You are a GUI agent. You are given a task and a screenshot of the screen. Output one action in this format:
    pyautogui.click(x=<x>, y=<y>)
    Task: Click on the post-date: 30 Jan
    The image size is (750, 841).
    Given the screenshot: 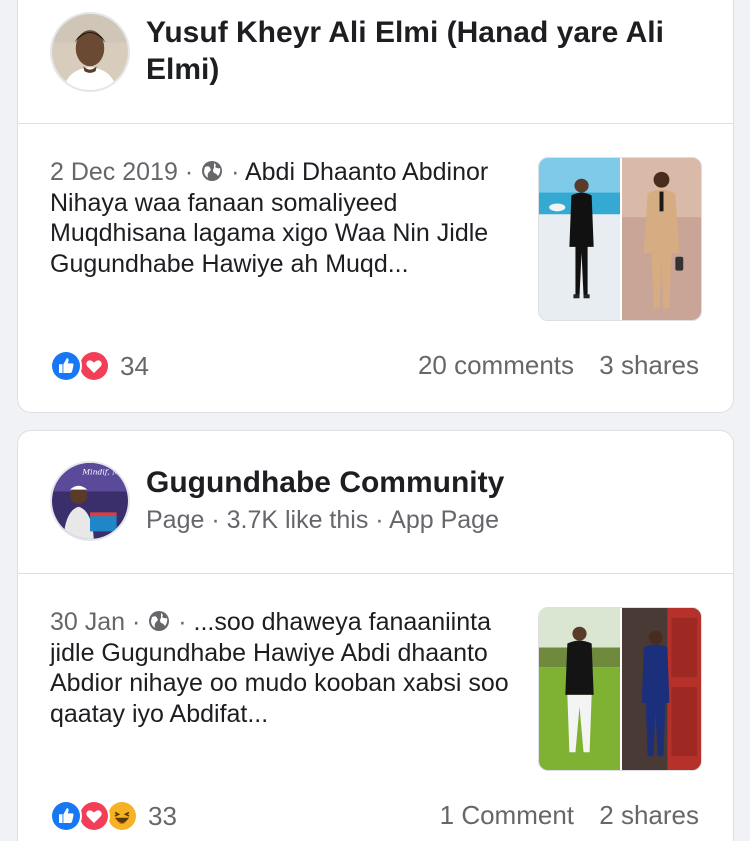 What is the action you would take?
    pyautogui.click(x=87, y=622)
    